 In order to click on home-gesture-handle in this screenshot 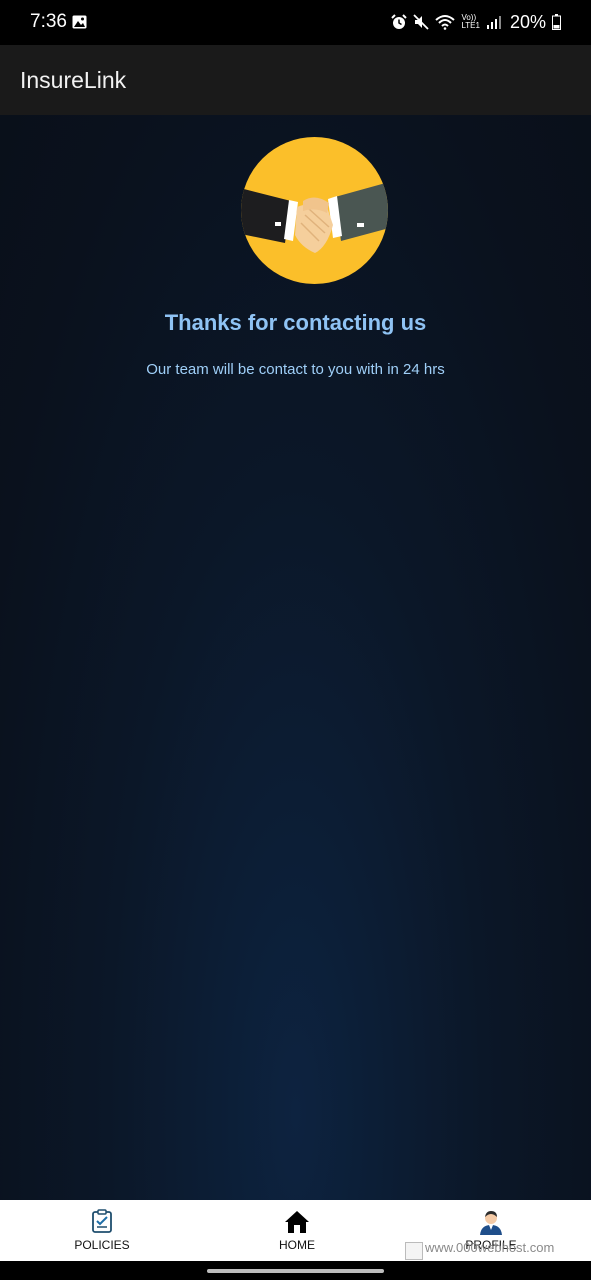, I will do `click(295, 1271)`.